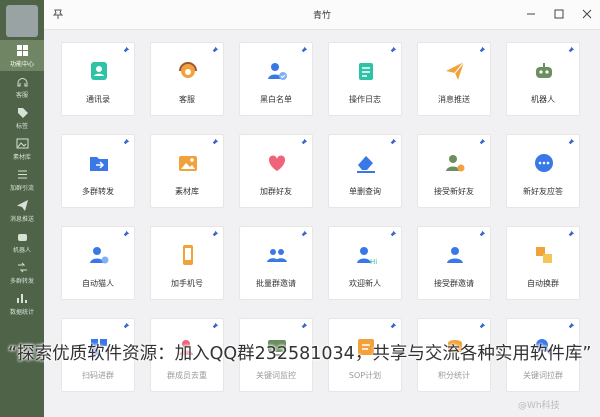 The width and height of the screenshot is (600, 417). What do you see at coordinates (373, 262) in the screenshot?
I see `svg-text: Hi` at bounding box center [373, 262].